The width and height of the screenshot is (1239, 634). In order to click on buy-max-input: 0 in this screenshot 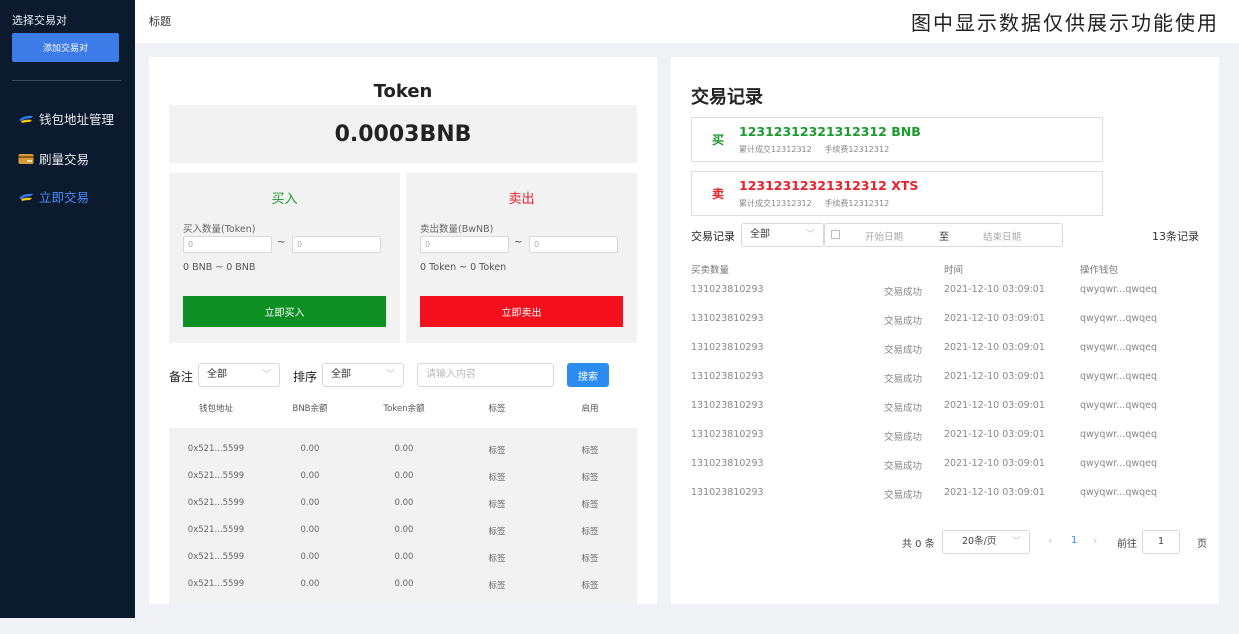, I will do `click(336, 244)`.